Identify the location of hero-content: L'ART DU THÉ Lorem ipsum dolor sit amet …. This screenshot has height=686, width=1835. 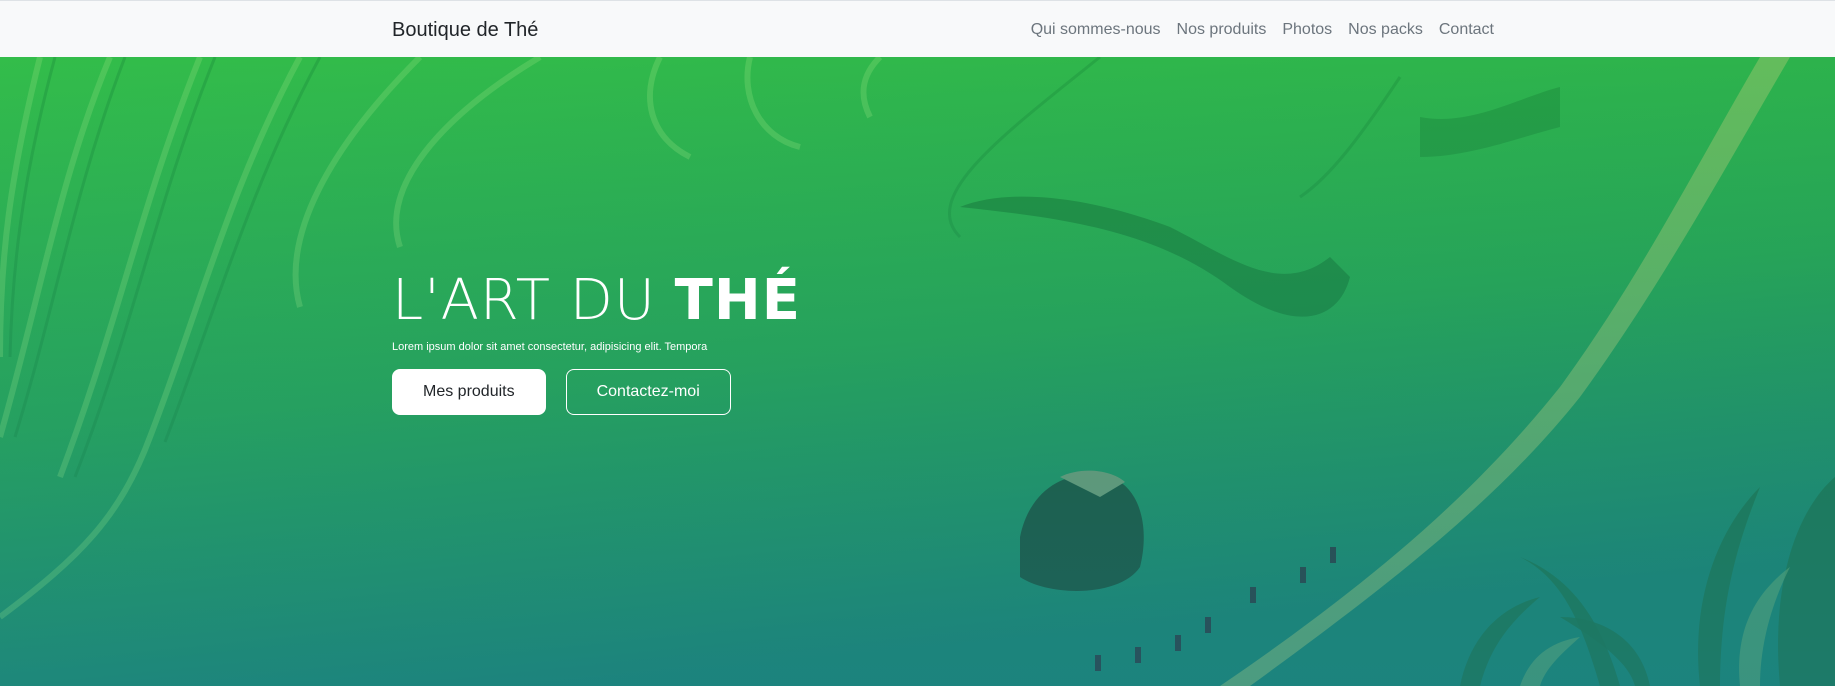
(596, 341).